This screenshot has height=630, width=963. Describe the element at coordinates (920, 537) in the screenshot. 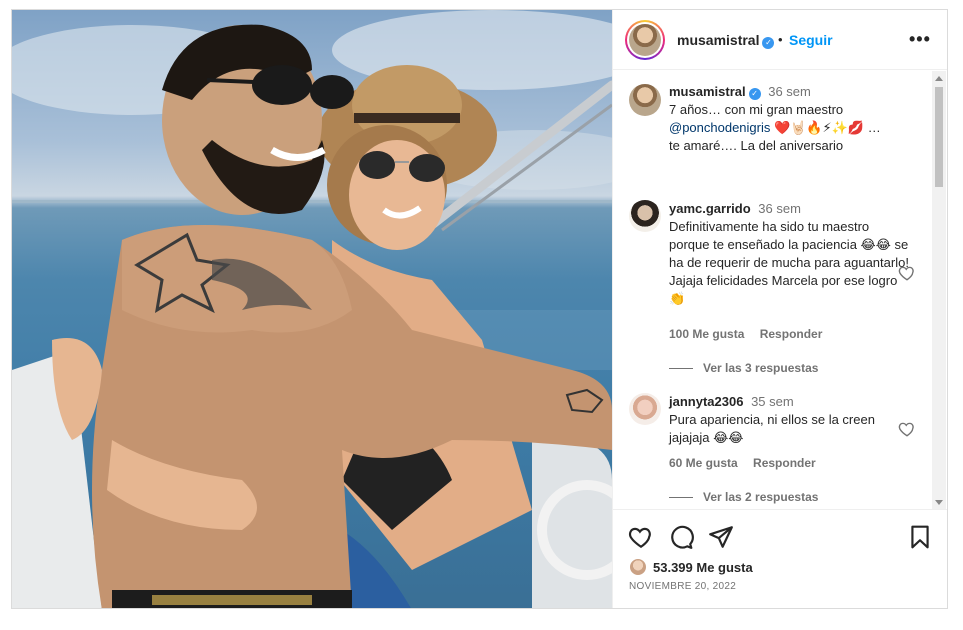

I see `bookmark-icon` at that location.